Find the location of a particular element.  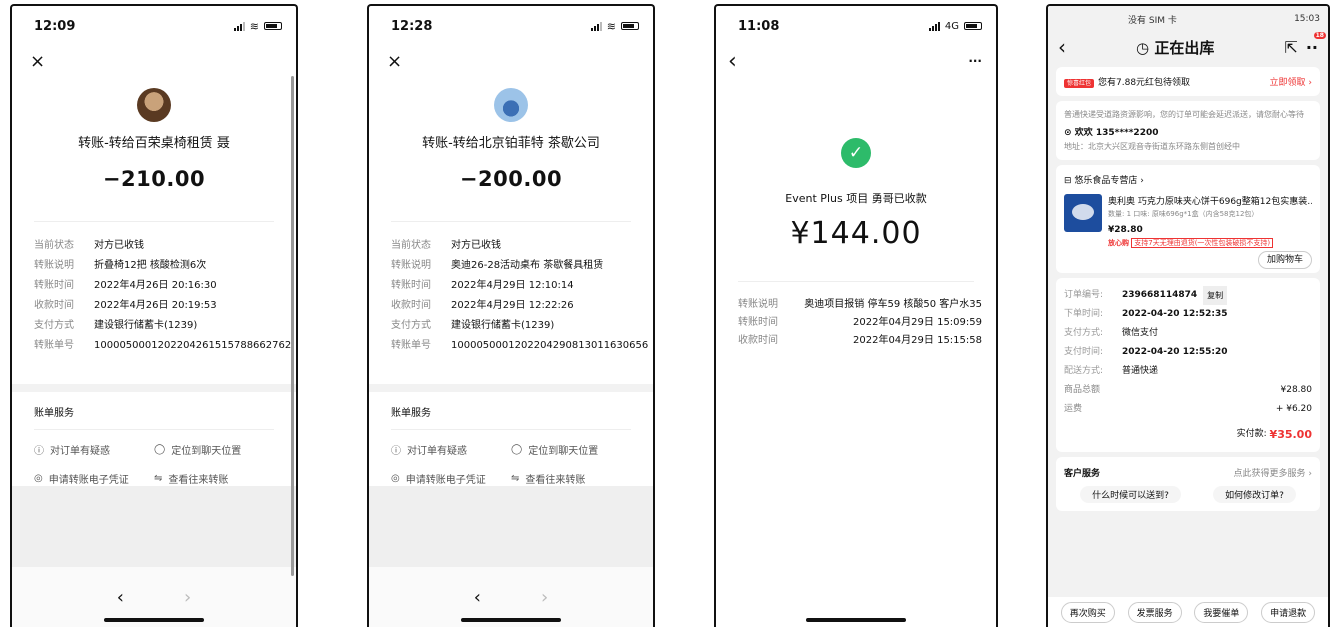

location-icon: ⊙ is located at coordinates (1069, 133).